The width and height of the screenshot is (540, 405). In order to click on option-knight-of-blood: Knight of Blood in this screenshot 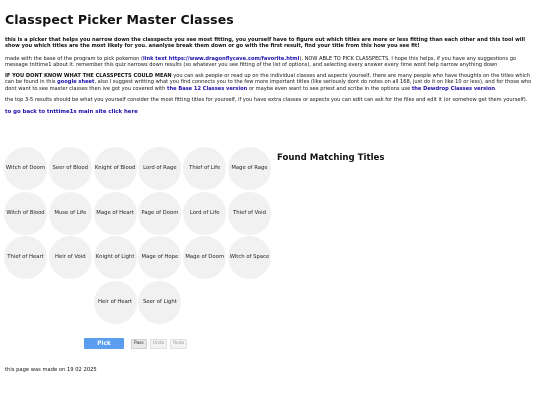, I will do `click(115, 168)`.